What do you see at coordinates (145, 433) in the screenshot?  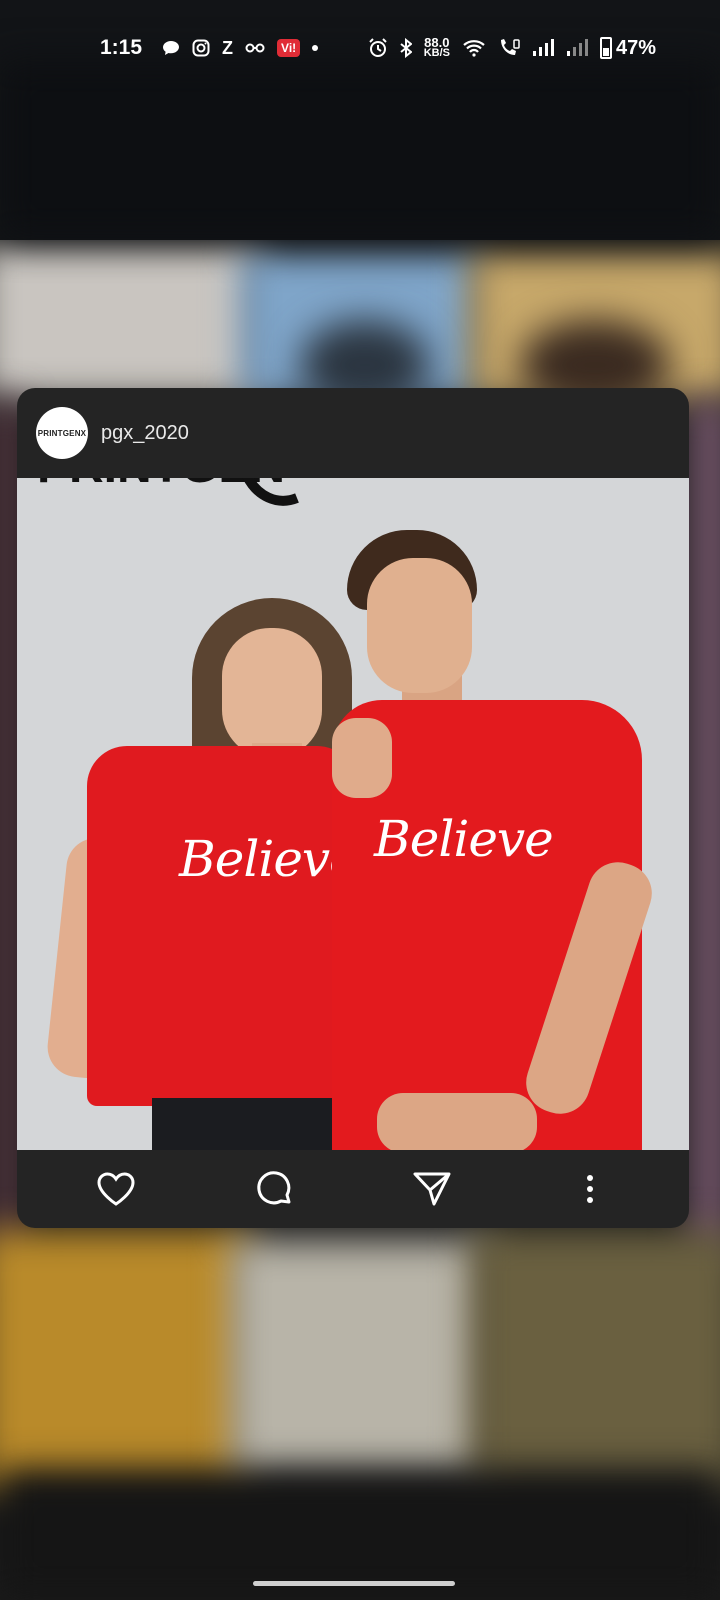 I see `username: pgx_2020` at bounding box center [145, 433].